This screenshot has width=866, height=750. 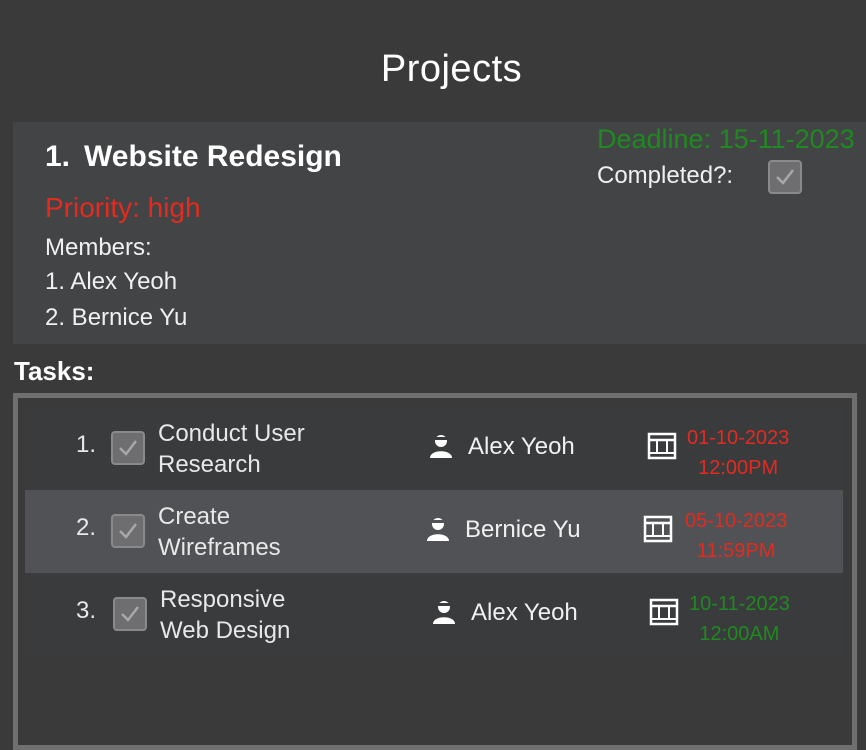 I want to click on project-number: 1., so click(x=58, y=156).